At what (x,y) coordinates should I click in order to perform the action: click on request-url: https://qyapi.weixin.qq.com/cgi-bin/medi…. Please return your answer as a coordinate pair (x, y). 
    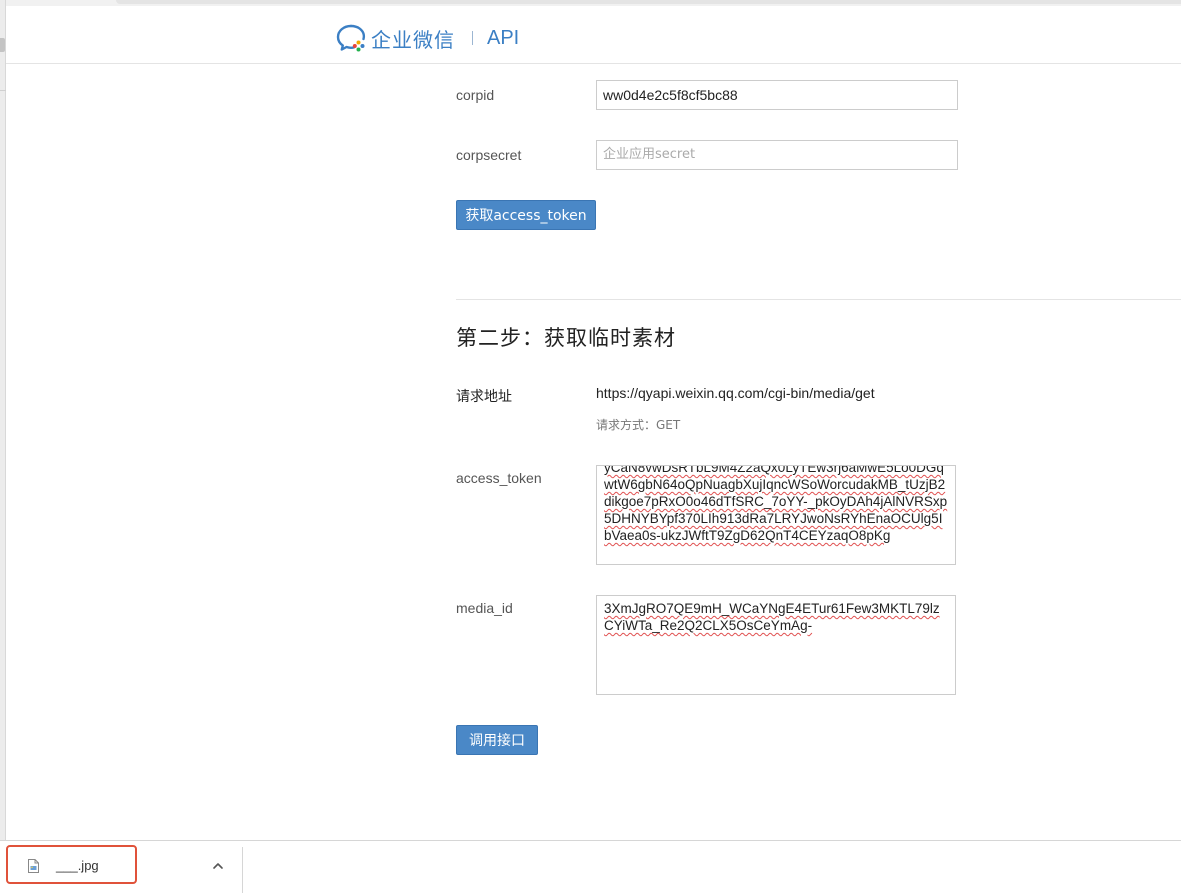
    Looking at the image, I should click on (735, 393).